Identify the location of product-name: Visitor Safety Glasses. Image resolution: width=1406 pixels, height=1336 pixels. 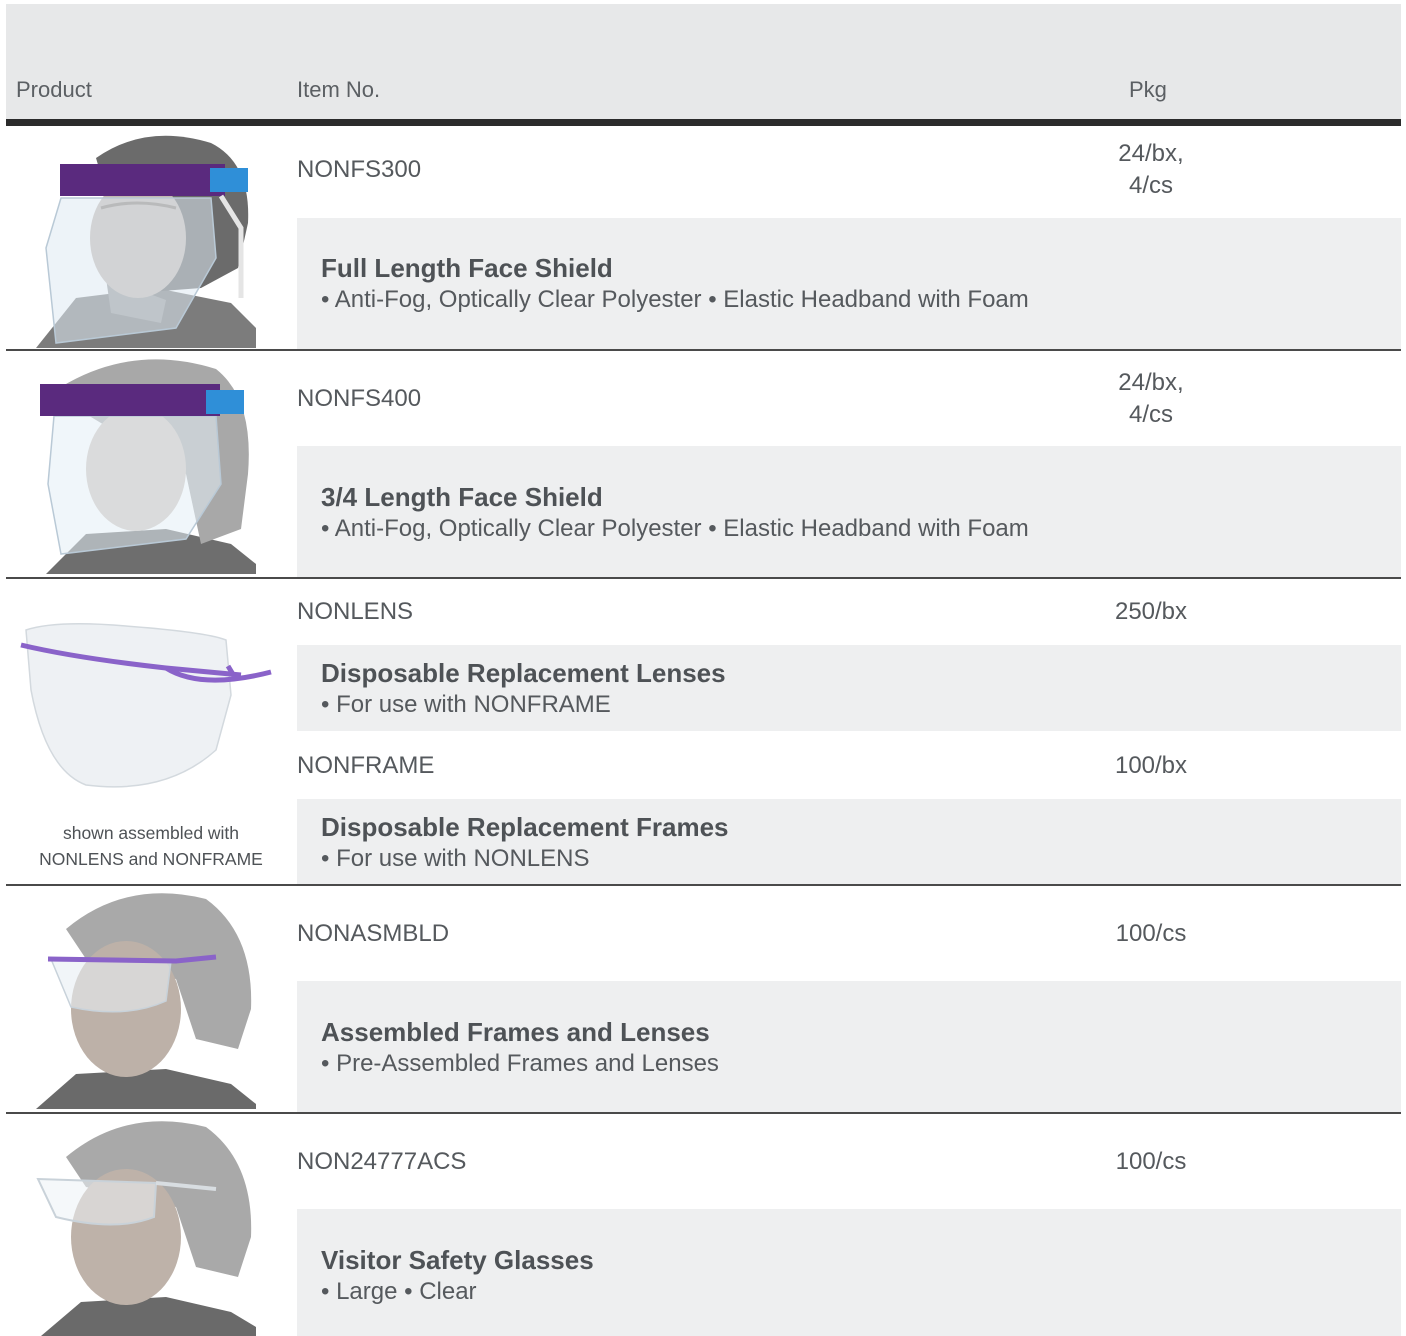
(457, 1260).